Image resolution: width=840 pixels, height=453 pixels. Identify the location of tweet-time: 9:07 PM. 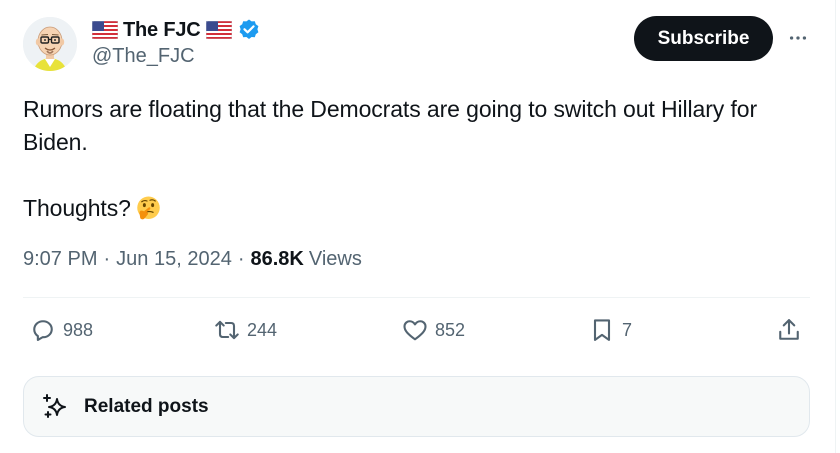
(60, 259).